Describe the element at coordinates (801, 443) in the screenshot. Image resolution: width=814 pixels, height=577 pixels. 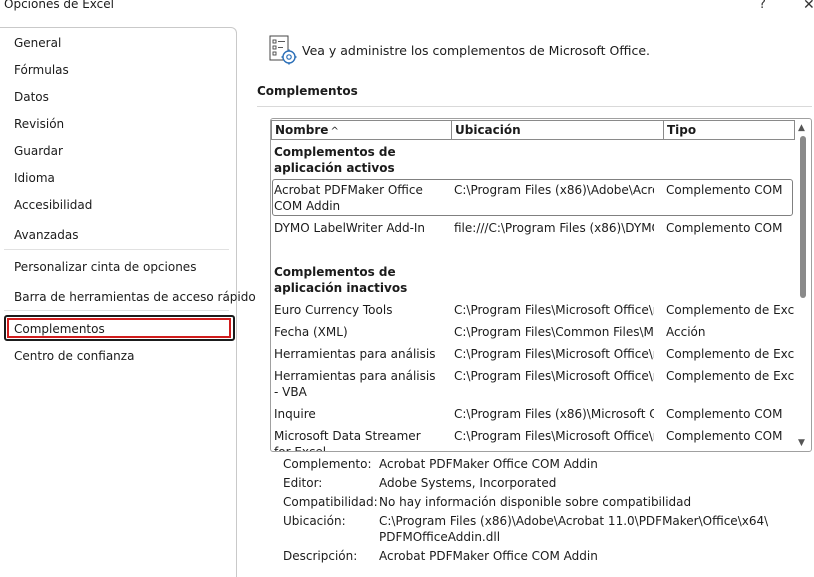
I see `scroll-down-arrow-icon: ▼` at that location.